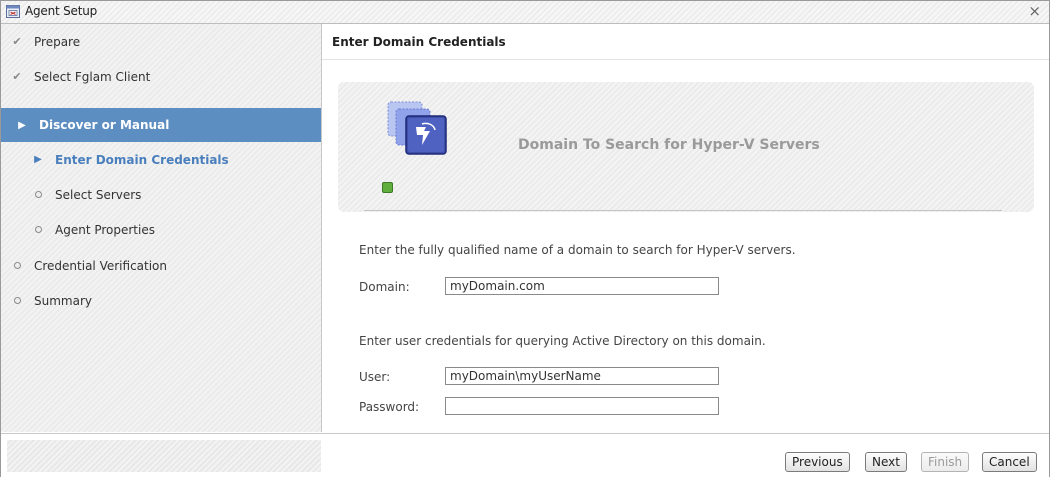 The image size is (1050, 477). What do you see at coordinates (525, 12) in the screenshot?
I see `title-bar: Agent Setup ×` at bounding box center [525, 12].